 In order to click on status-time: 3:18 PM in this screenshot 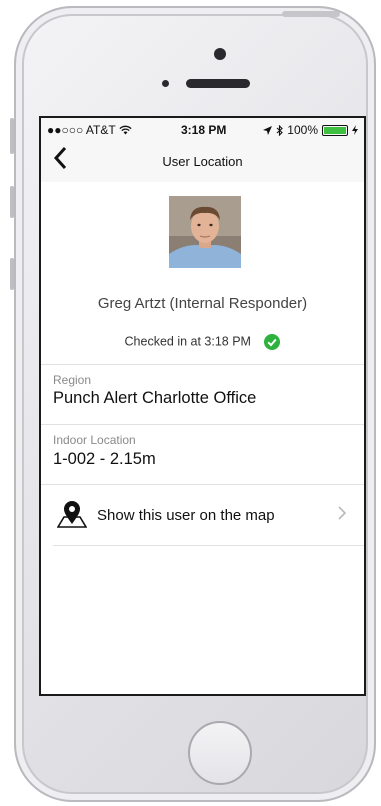, I will do `click(204, 130)`.